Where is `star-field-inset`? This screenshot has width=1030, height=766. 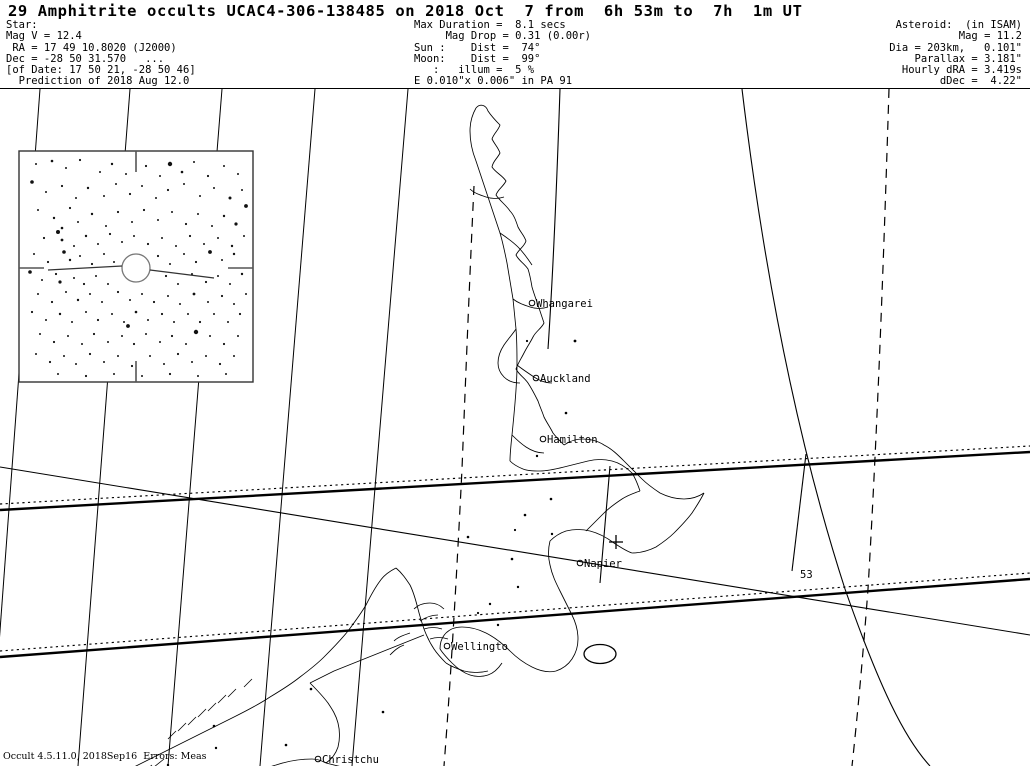 star-field-inset is located at coordinates (136, 266).